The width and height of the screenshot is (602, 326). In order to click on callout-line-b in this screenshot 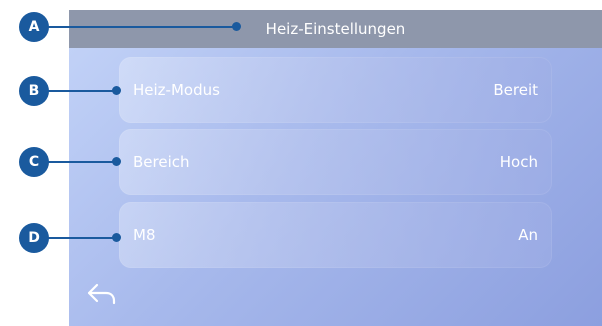, I will do `click(78, 91)`.